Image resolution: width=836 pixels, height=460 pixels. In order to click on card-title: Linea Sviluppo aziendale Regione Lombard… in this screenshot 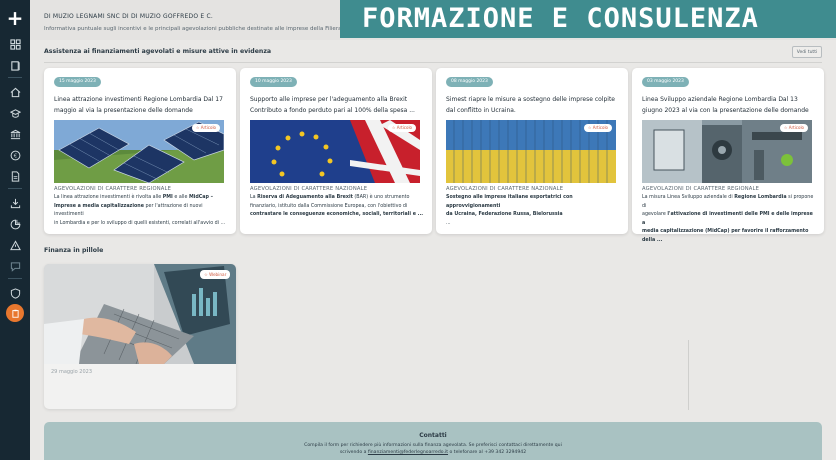, I will do `click(728, 105)`.